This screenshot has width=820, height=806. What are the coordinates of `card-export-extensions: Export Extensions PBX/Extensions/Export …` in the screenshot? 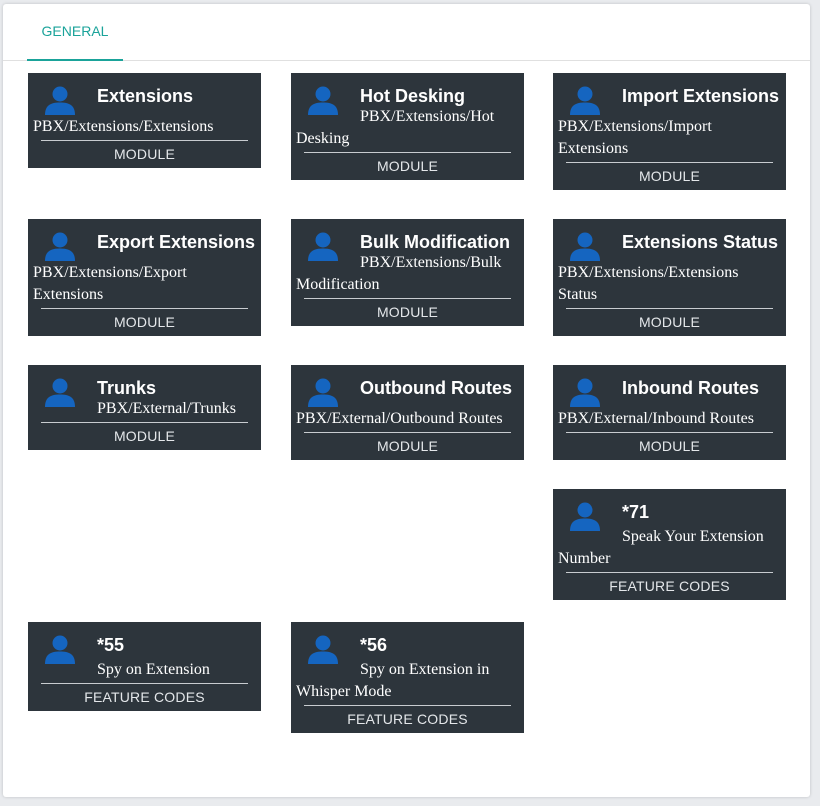 It's located at (144, 277).